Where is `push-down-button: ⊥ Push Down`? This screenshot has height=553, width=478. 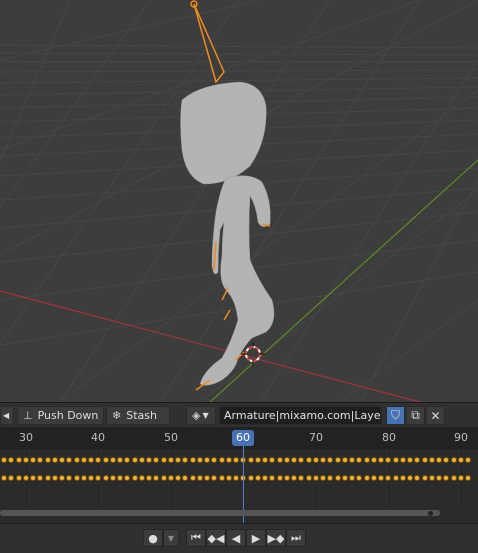
push-down-button: ⊥ Push Down is located at coordinates (60, 415).